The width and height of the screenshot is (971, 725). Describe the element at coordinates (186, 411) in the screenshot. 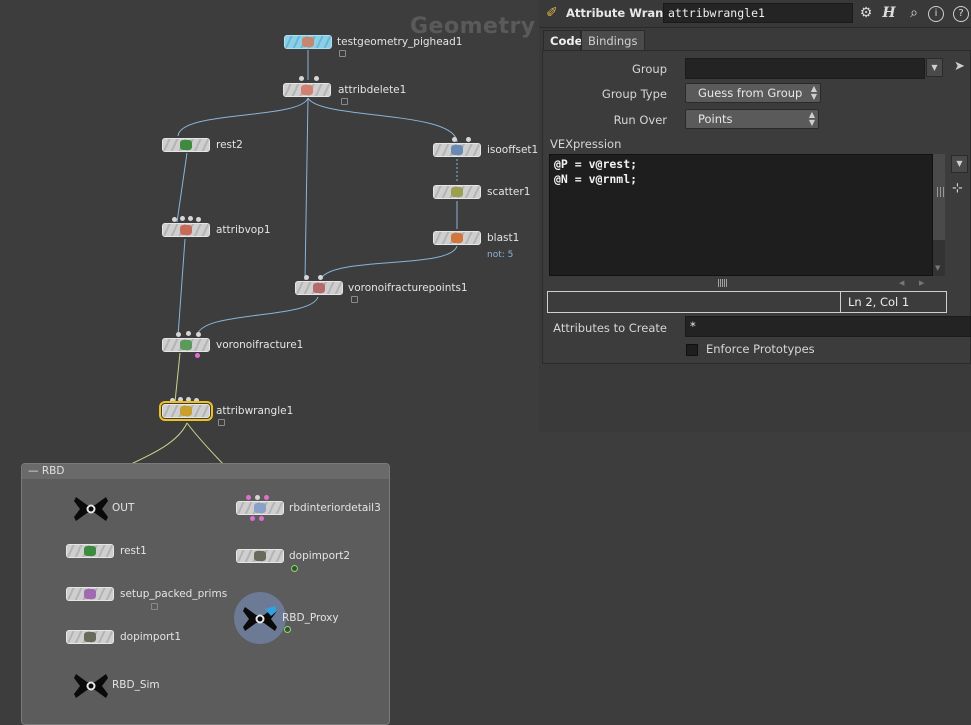

I see `node-attribwrangle` at that location.